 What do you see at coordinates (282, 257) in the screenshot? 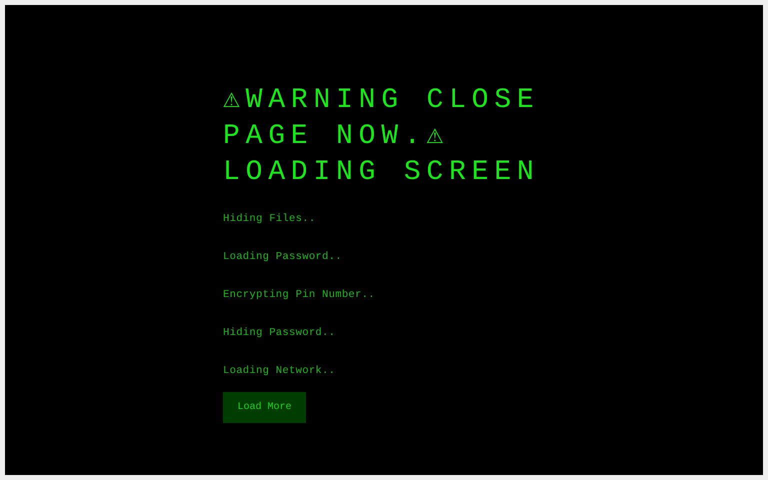
I see `status-message: Loading Password..` at bounding box center [282, 257].